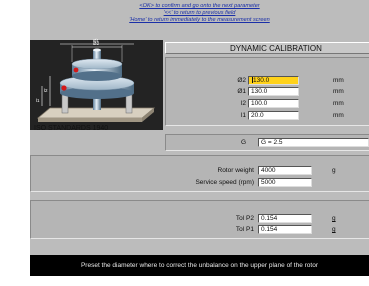 This screenshot has width=369, height=286. Describe the element at coordinates (244, 218) in the screenshot. I see `tol-p2-label: Tol P2` at that location.